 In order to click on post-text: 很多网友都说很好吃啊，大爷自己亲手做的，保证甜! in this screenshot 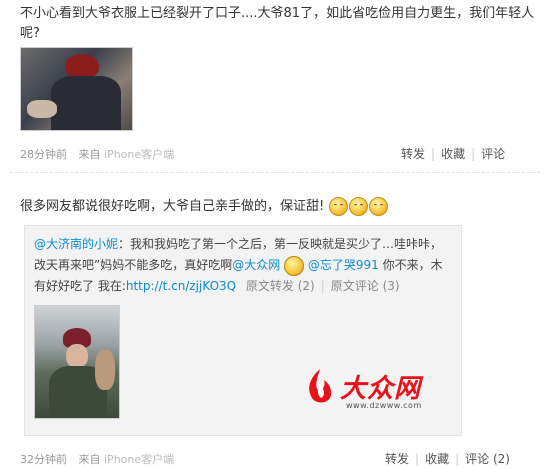, I will do `click(204, 207)`.